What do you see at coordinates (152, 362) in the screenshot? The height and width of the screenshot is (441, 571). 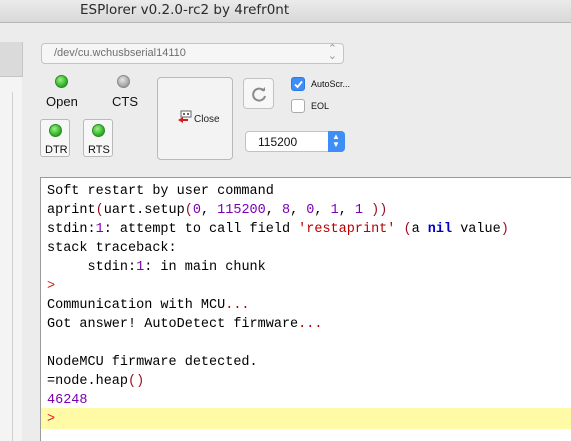 I see `terminal-line: NodeMCU firmware detected.` at bounding box center [152, 362].